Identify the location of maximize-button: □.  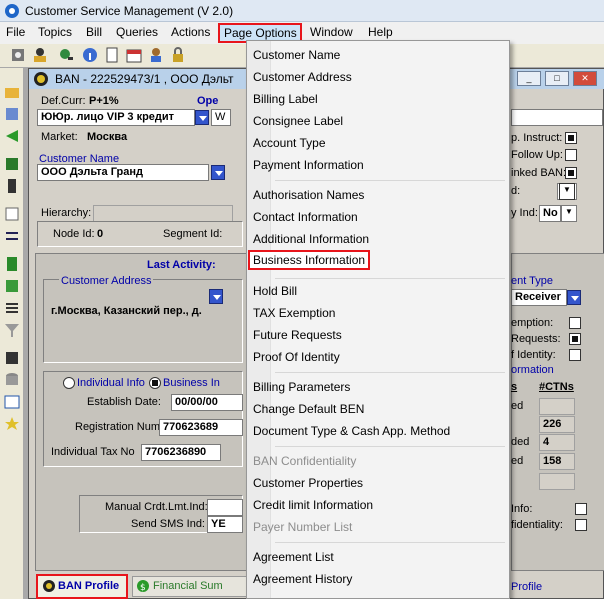
(557, 78).